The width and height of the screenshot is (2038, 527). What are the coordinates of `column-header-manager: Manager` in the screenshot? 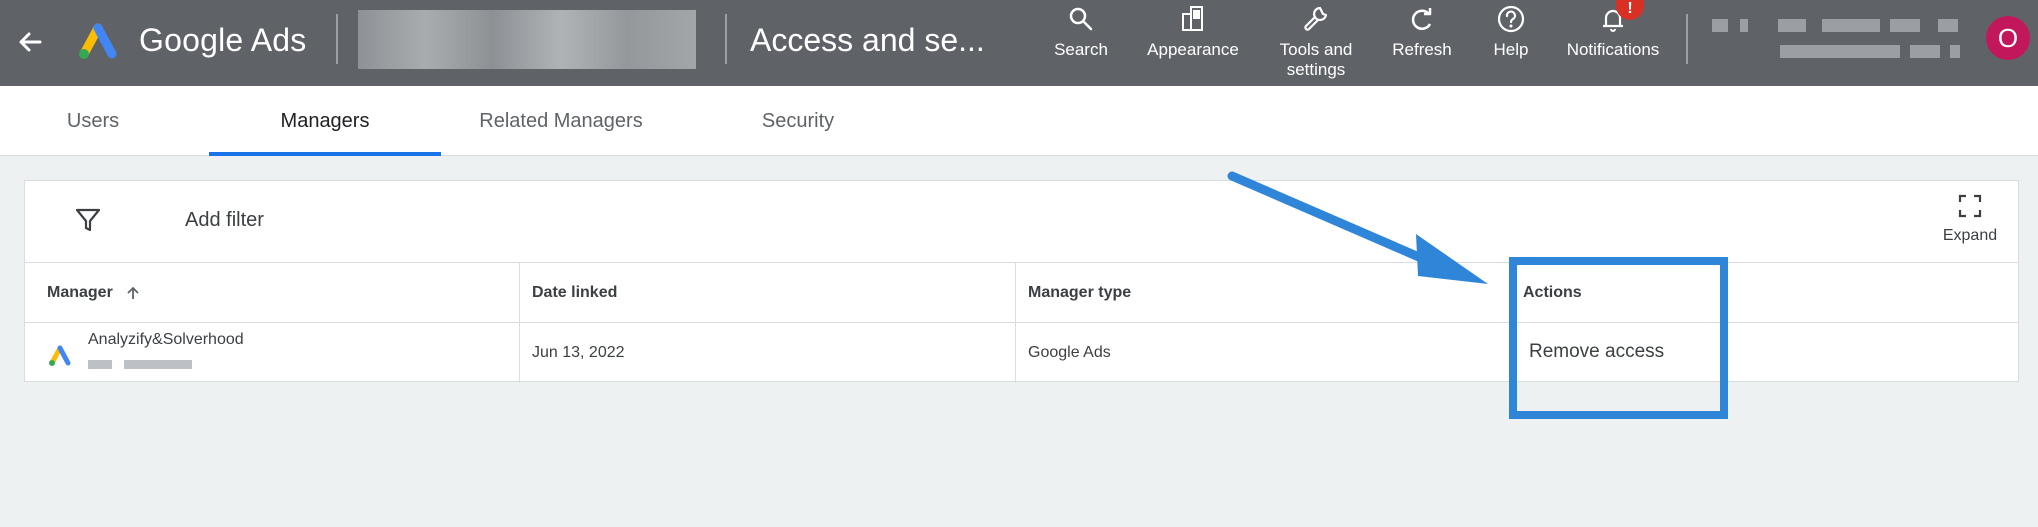 It's located at (275, 293).